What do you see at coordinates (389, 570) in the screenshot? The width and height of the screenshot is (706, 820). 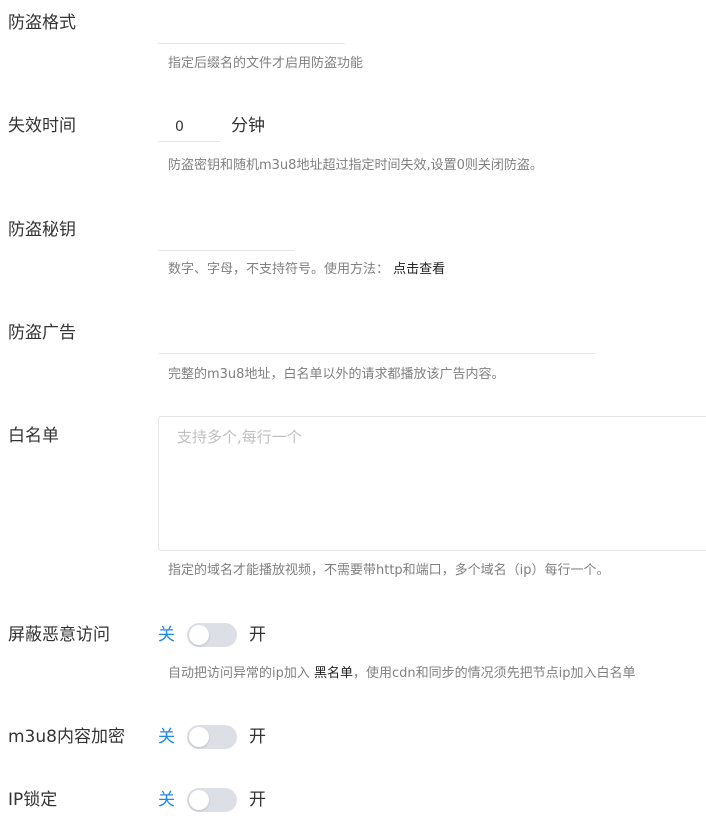 I see `whitelist-hint: 指定的域名才能播放视频，不需要带http和端口，多个域名（ip）每行一个。` at bounding box center [389, 570].